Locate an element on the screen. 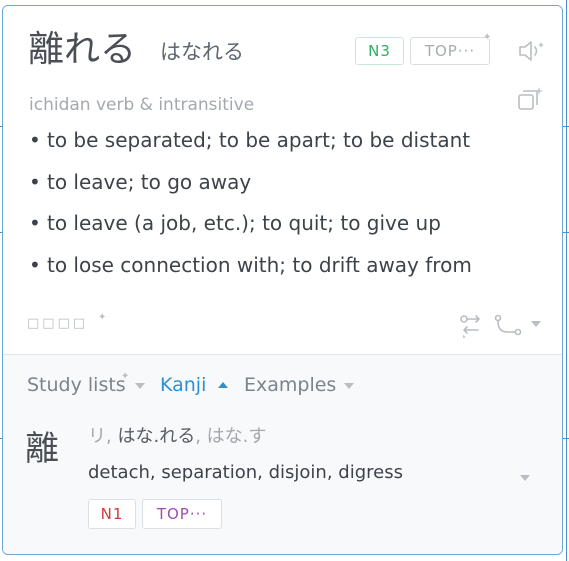  kanji-readings: リ, はな.れる, はな.す is located at coordinates (177, 437).